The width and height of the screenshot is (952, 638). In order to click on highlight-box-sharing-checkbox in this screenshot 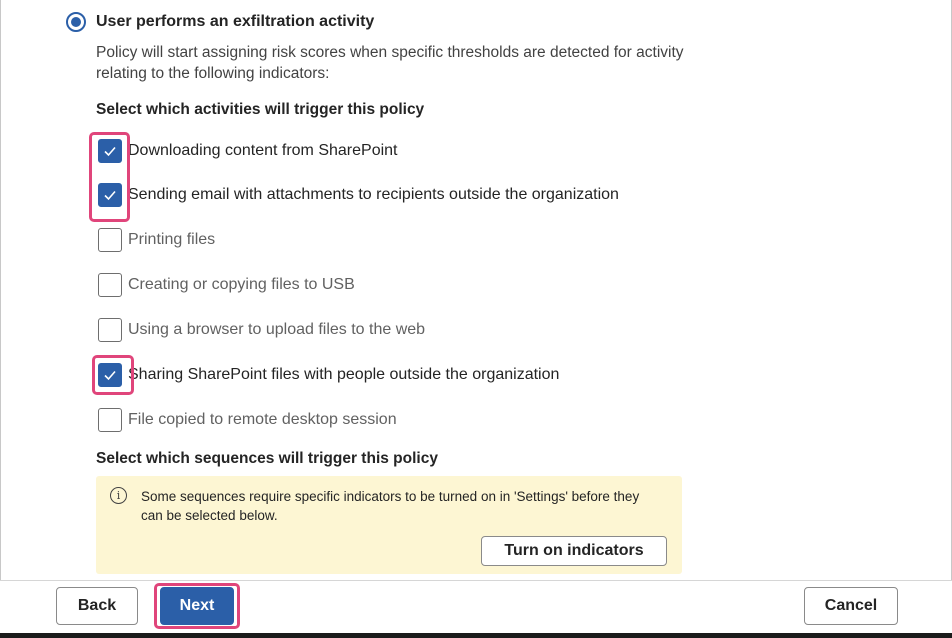, I will do `click(113, 375)`.